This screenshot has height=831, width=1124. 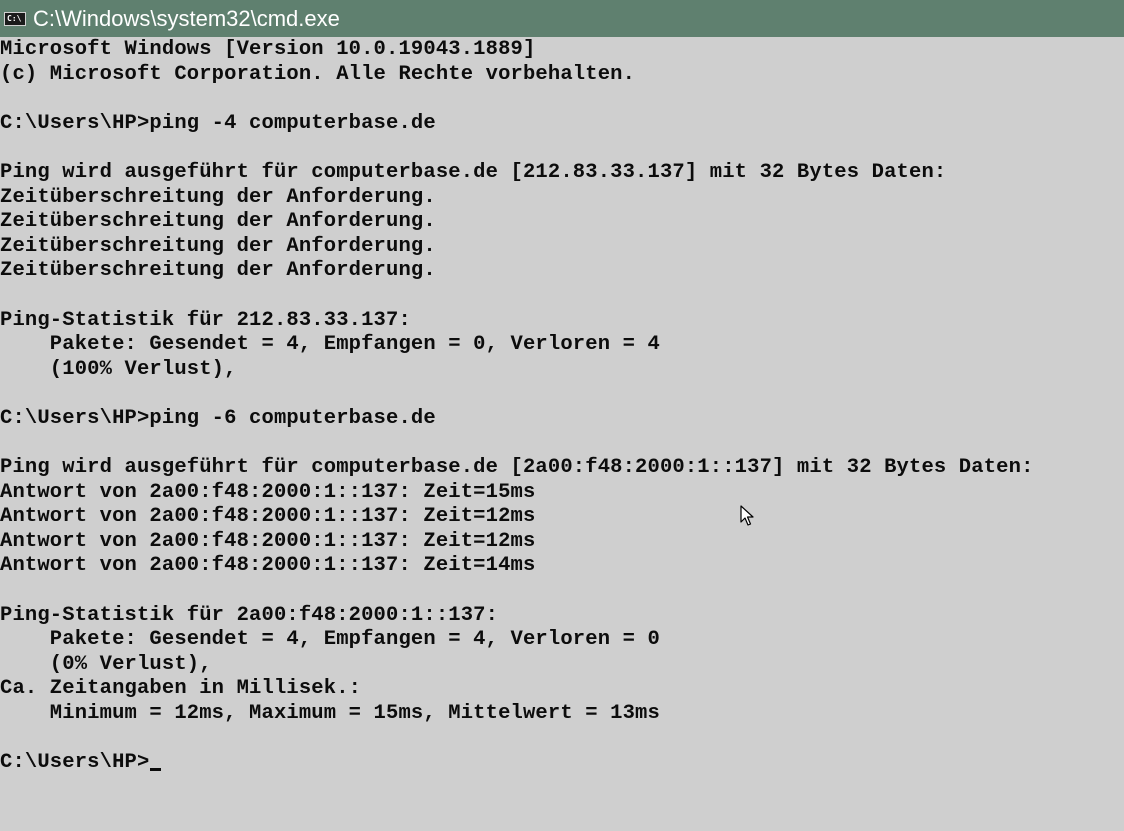 I want to click on mouse-pointer-icon, so click(x=747, y=515).